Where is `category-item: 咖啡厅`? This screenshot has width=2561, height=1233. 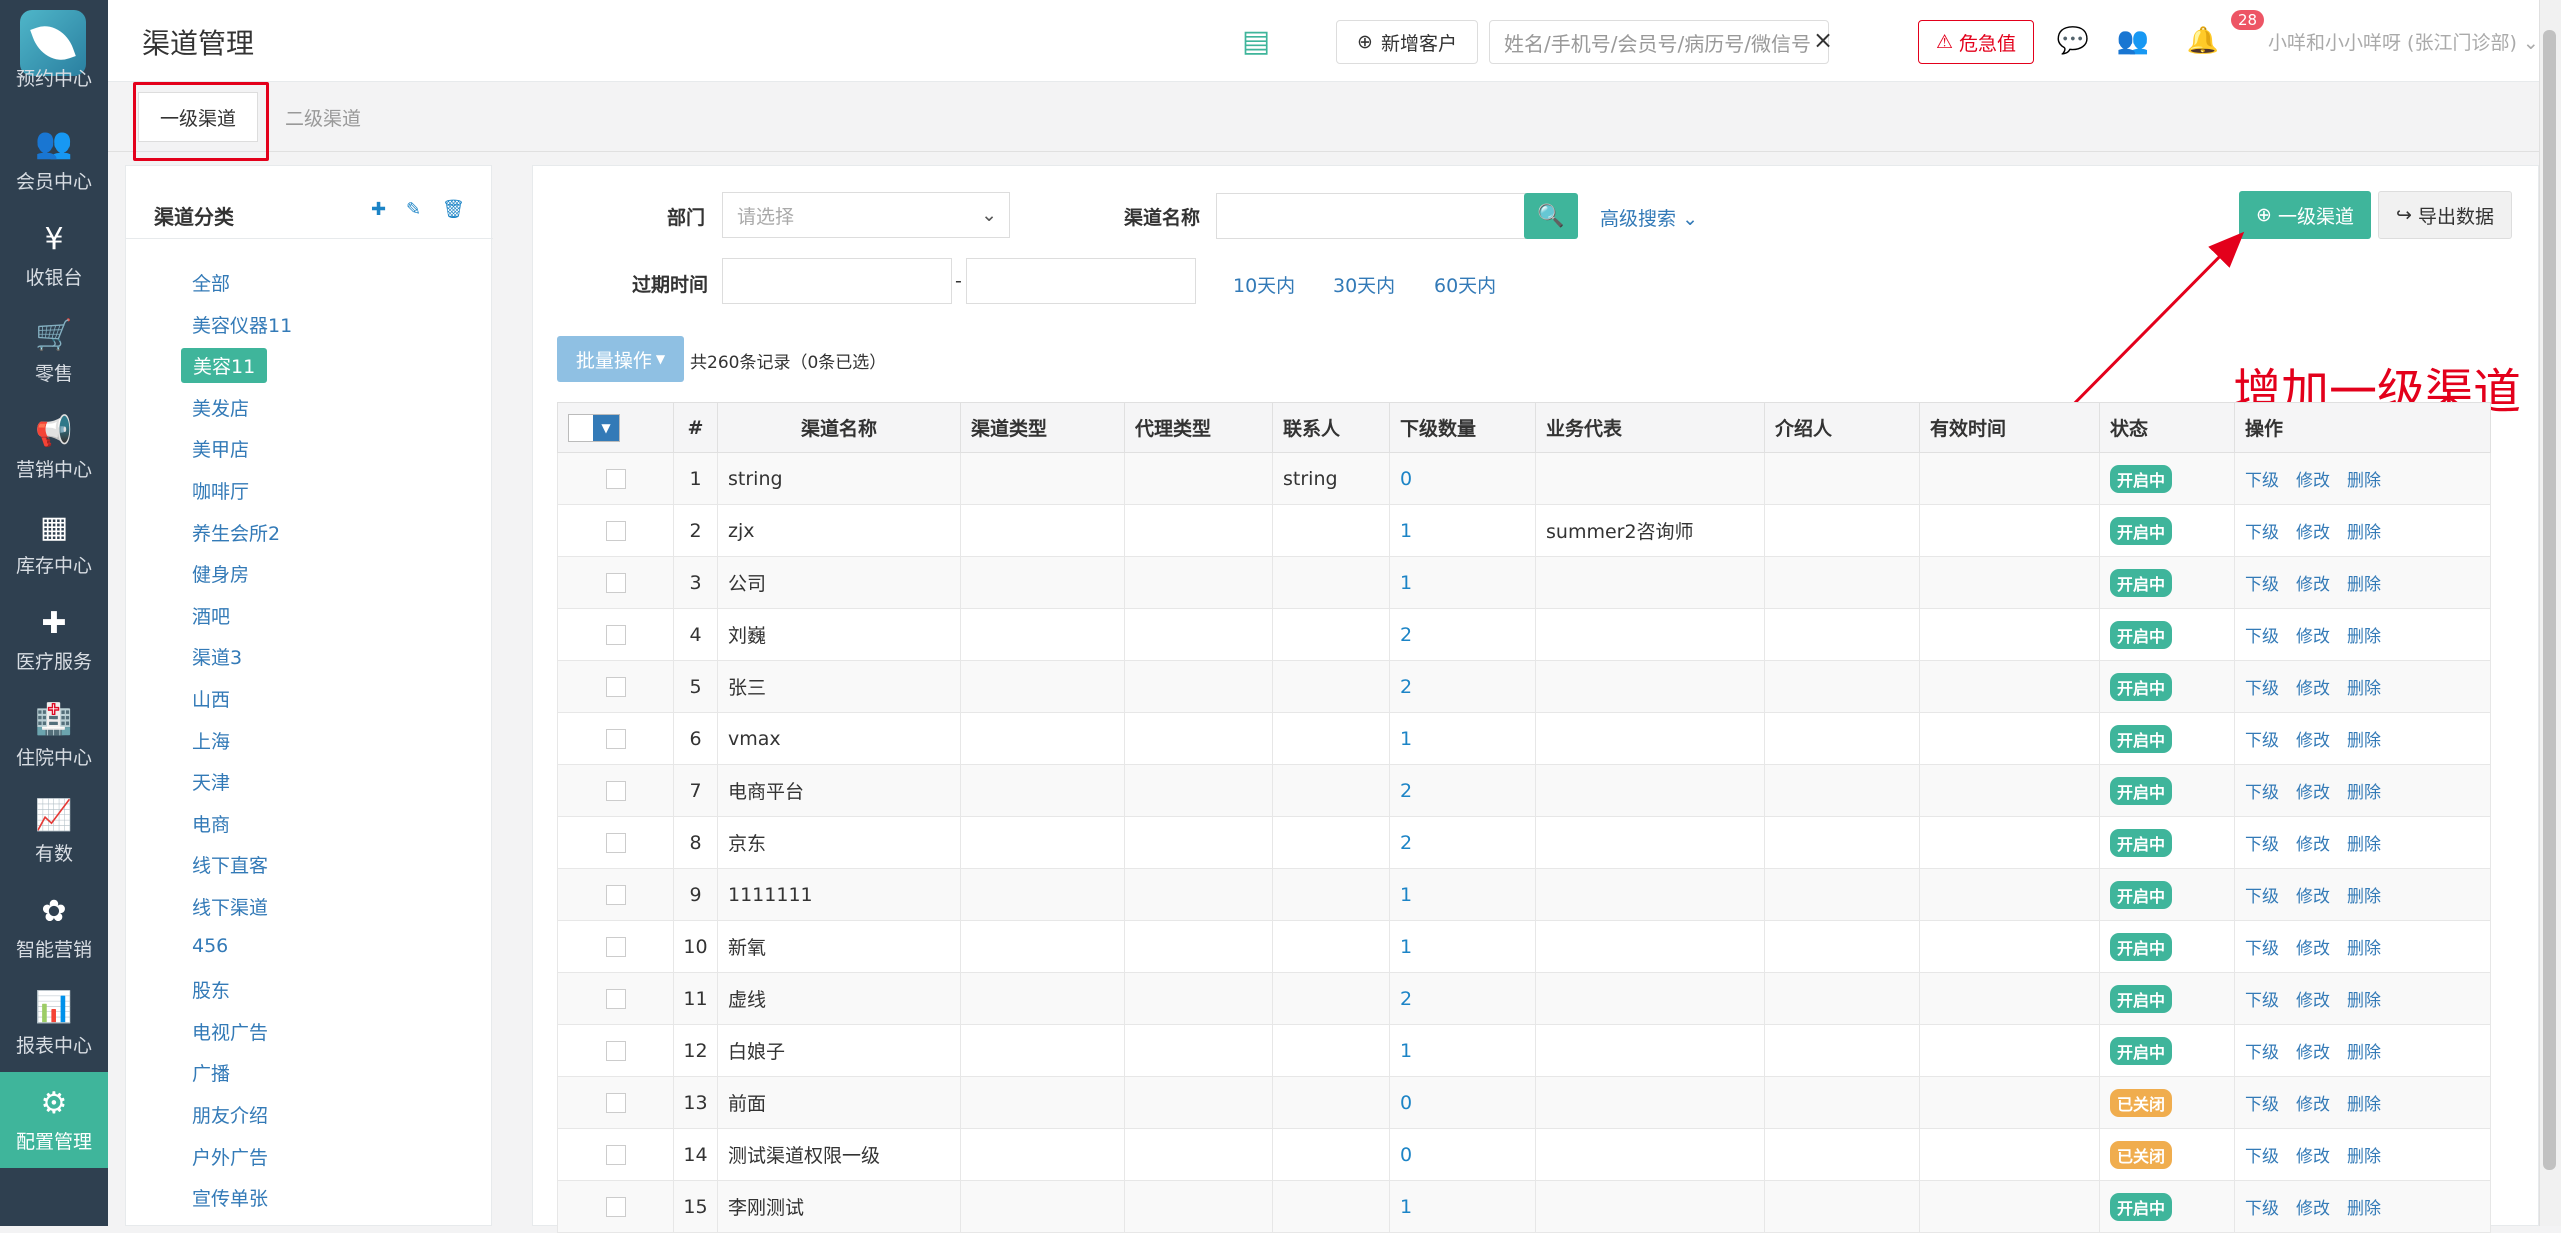
category-item: 咖啡厅 is located at coordinates (220, 490).